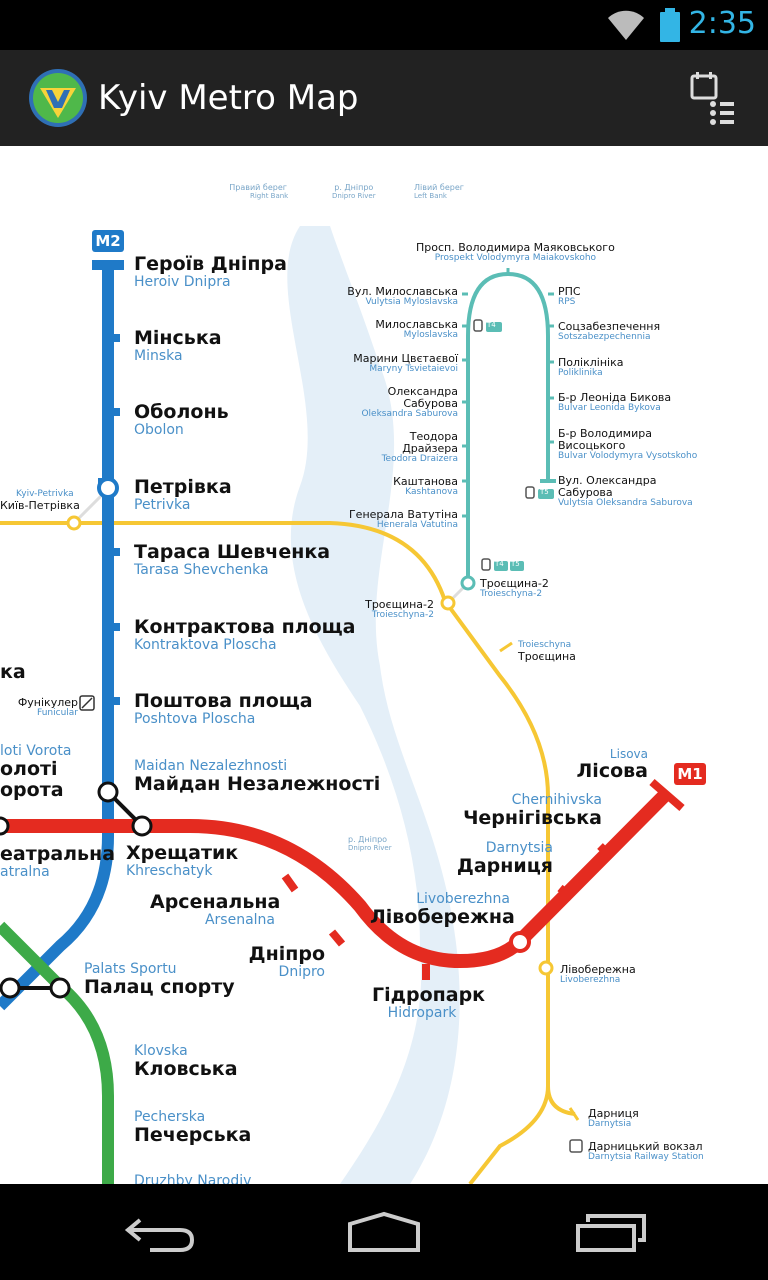  I want to click on station-label-obolon: Оболонь Obolon, so click(181, 420).